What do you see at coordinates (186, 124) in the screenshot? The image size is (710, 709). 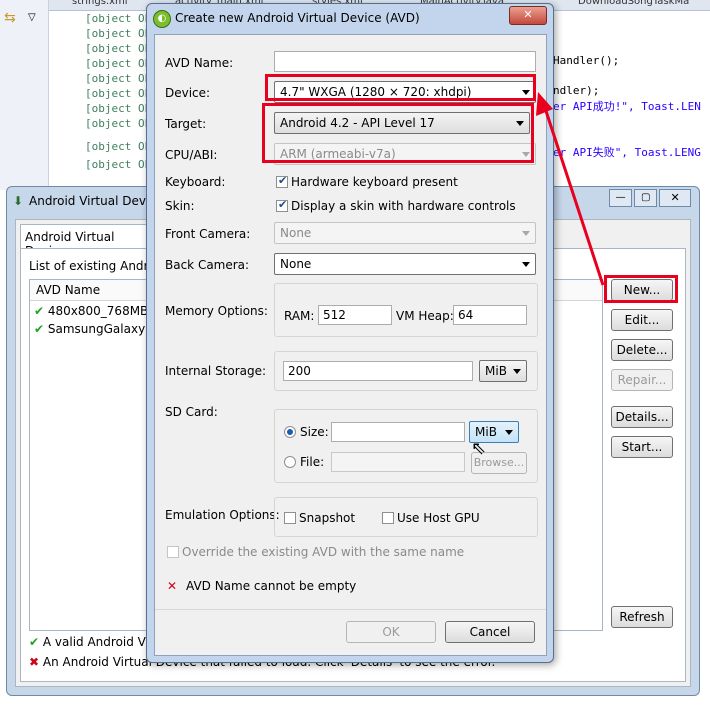 I see `target-label: Target:` at bounding box center [186, 124].